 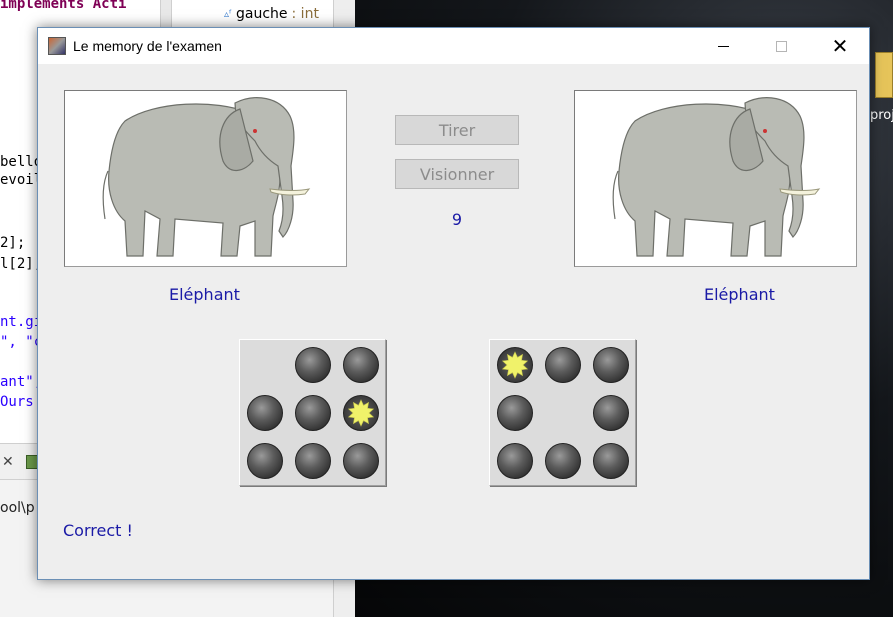 What do you see at coordinates (261, 14) in the screenshot?
I see `outline-field-name: gauche` at bounding box center [261, 14].